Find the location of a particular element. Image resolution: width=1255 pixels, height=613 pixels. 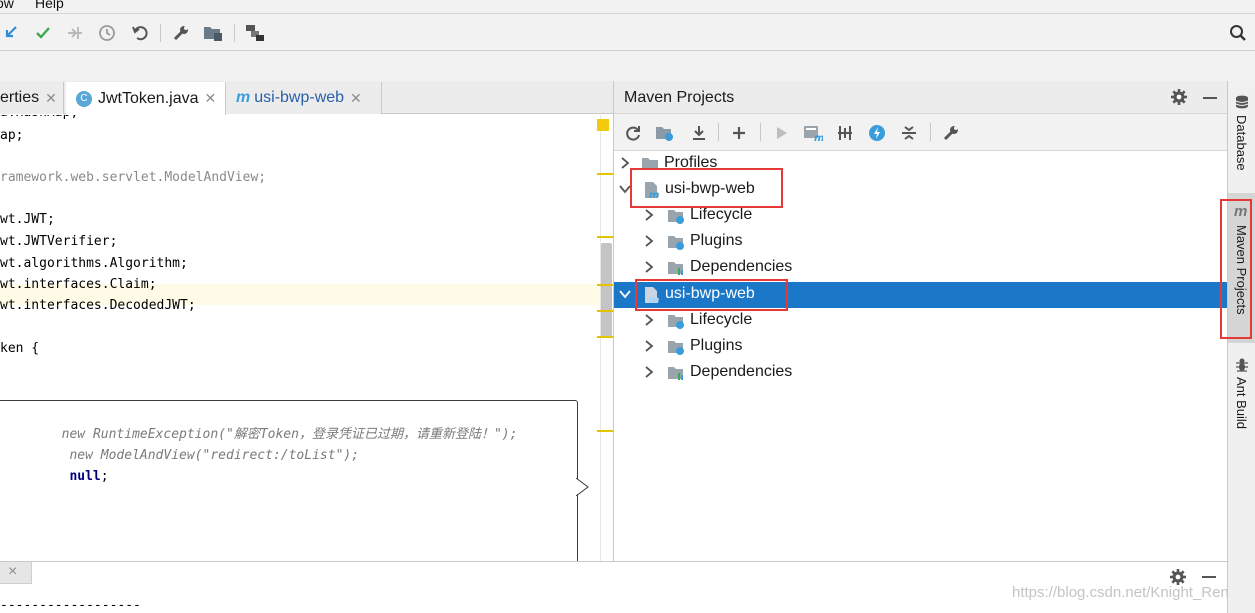

toggle-offline-mode-icon is located at coordinates (845, 133).